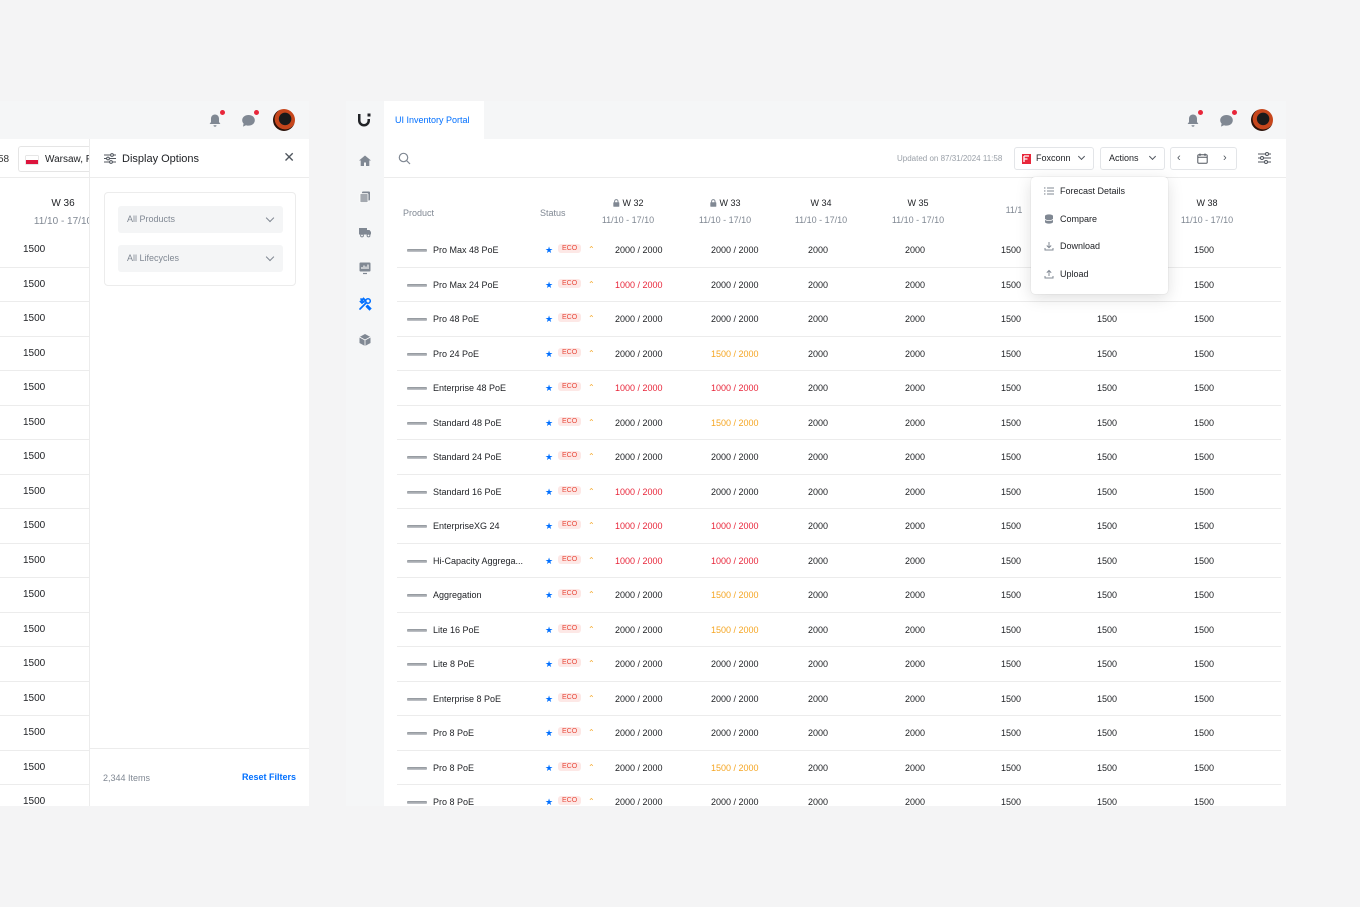 The image size is (1360, 907). I want to click on menu-item-compare: Compare, so click(1099, 219).